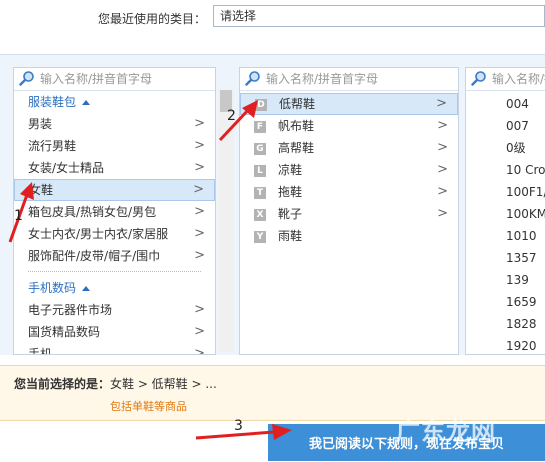  What do you see at coordinates (290, 192) in the screenshot?
I see `item-label: 拖鞋` at bounding box center [290, 192].